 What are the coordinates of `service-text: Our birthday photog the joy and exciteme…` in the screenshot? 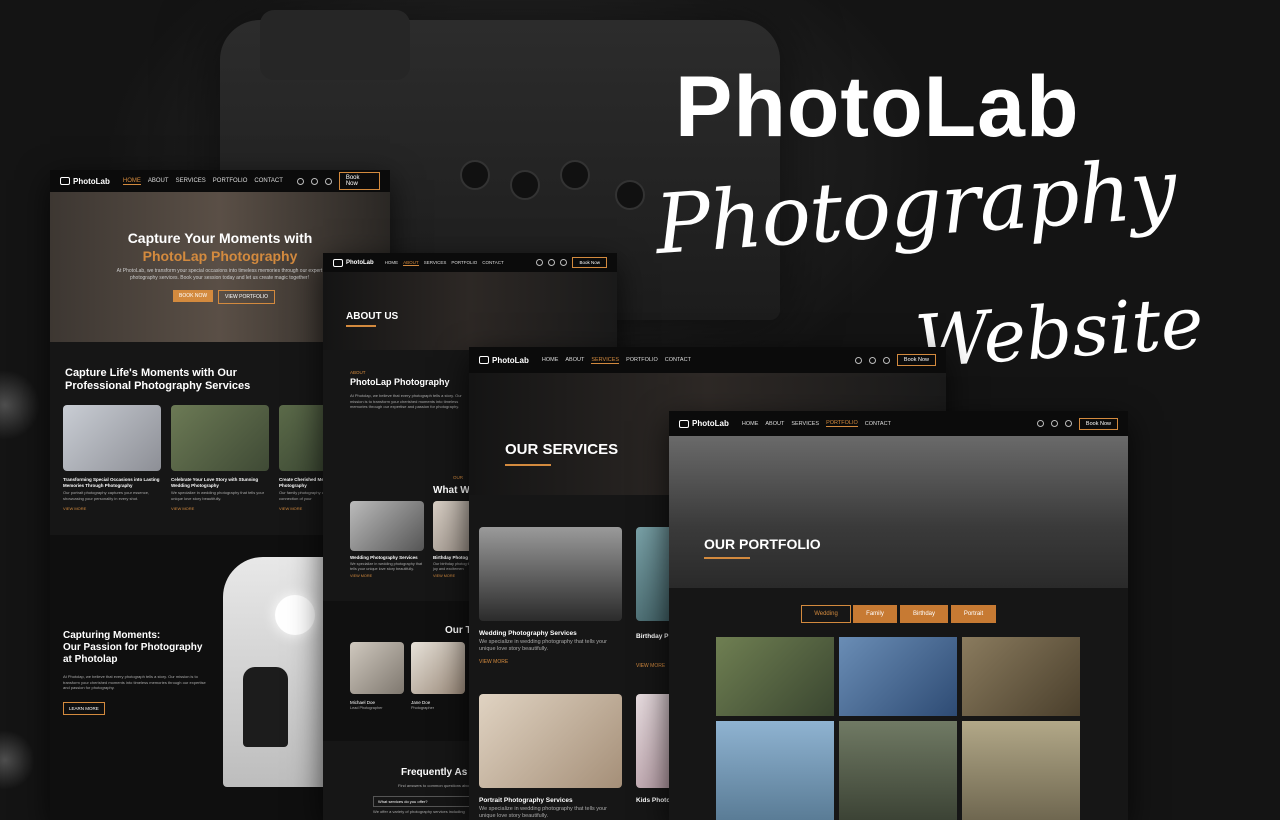 It's located at (453, 566).